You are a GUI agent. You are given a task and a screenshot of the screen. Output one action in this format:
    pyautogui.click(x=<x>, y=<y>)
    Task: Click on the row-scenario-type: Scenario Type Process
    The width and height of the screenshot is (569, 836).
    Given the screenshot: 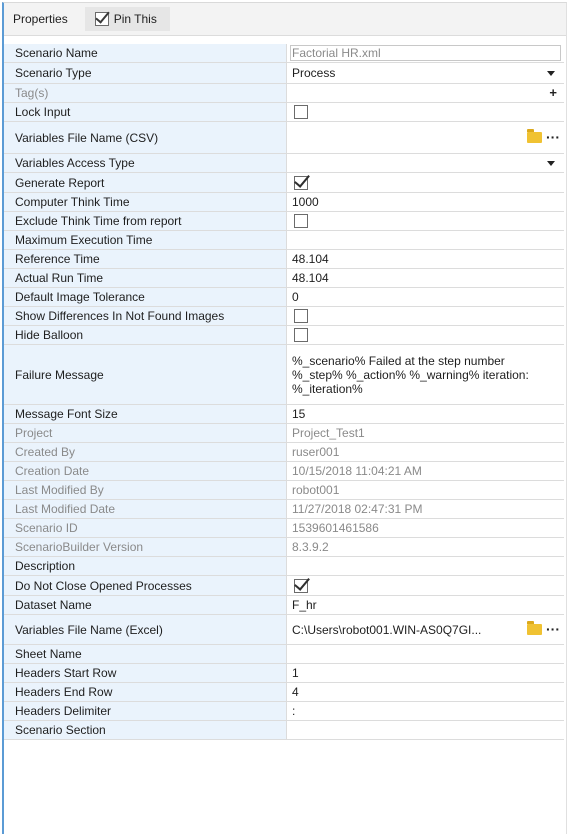 What is the action you would take?
    pyautogui.click(x=284, y=73)
    